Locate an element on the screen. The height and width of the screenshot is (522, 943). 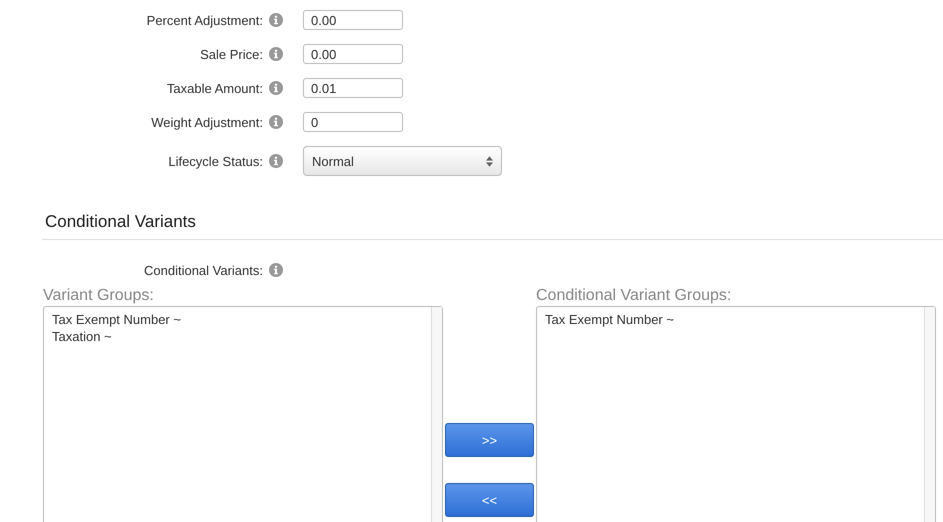
status-select: Normal is located at coordinates (402, 161).